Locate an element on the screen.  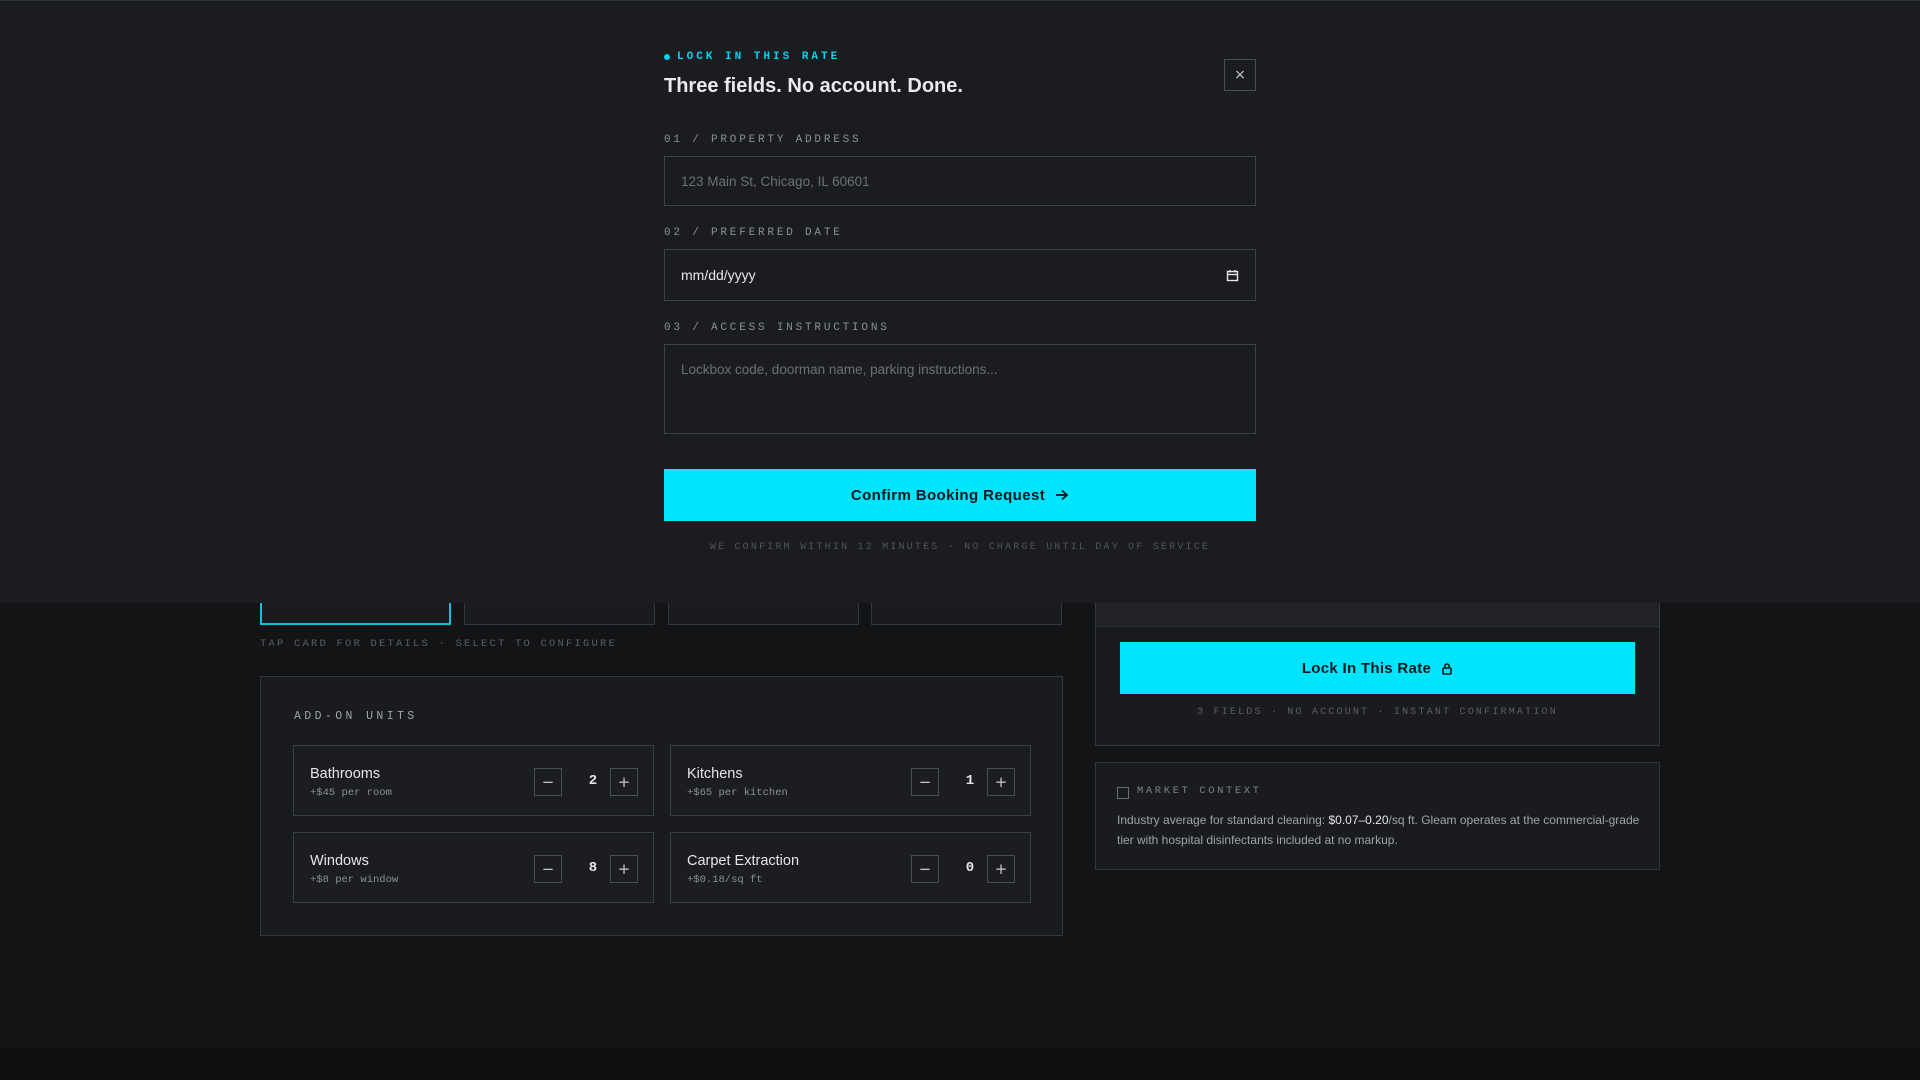
confirm-booking-label: Confirm Booking Request is located at coordinates (948, 495).